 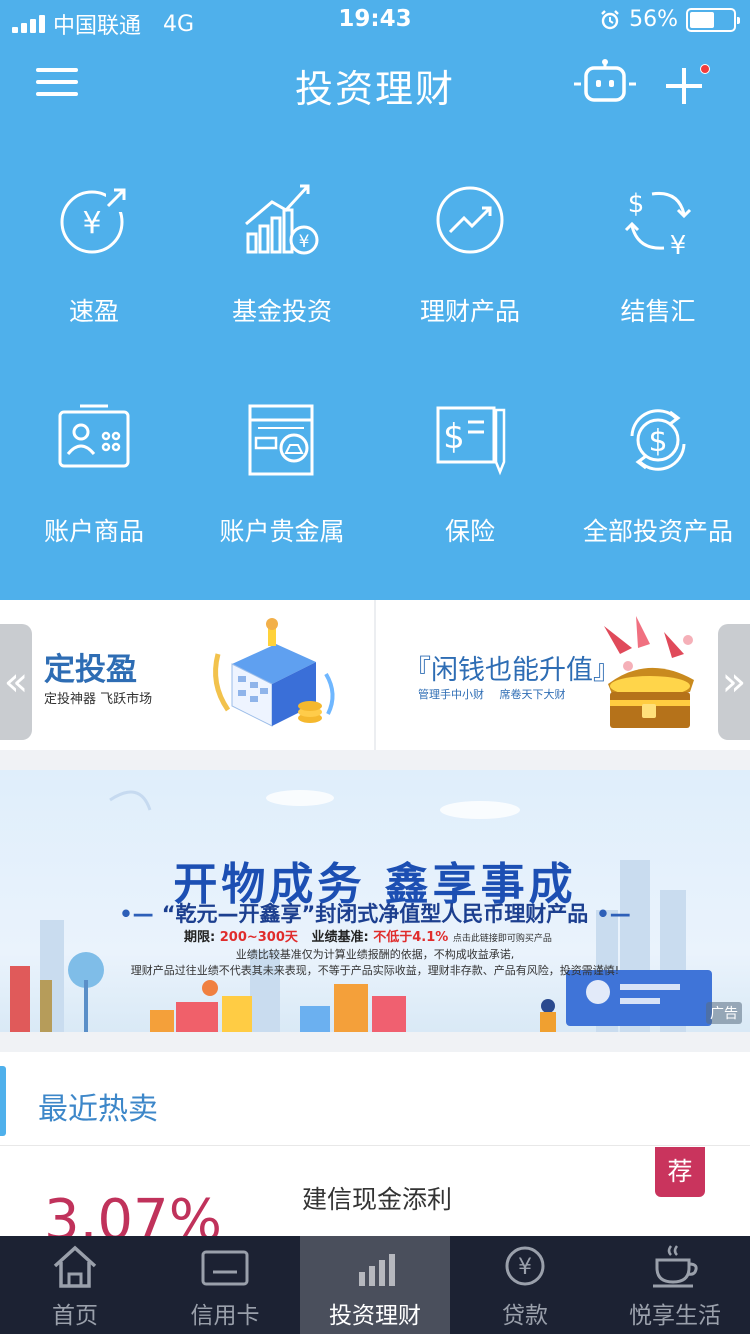 What do you see at coordinates (187, 675) in the screenshot?
I see `promo-card-dingtouying: 定投盈 定投神器 飞跃市场` at bounding box center [187, 675].